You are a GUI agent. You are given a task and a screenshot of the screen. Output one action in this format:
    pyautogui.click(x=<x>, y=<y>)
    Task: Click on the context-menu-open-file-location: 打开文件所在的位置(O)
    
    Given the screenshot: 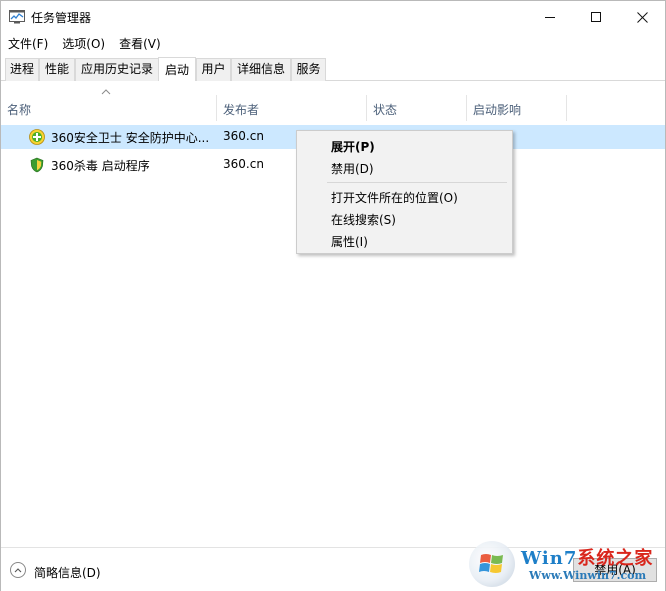 What is the action you would take?
    pyautogui.click(x=394, y=197)
    